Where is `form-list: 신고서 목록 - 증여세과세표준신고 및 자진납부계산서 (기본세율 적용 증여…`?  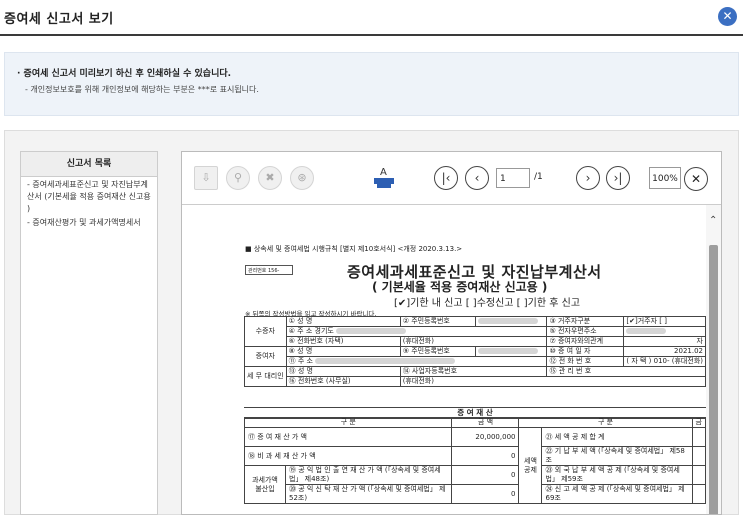
form-list: 신고서 목록 - 증여세과세표준신고 및 자진납부계산서 (기본세율 적용 증여… is located at coordinates (89, 333).